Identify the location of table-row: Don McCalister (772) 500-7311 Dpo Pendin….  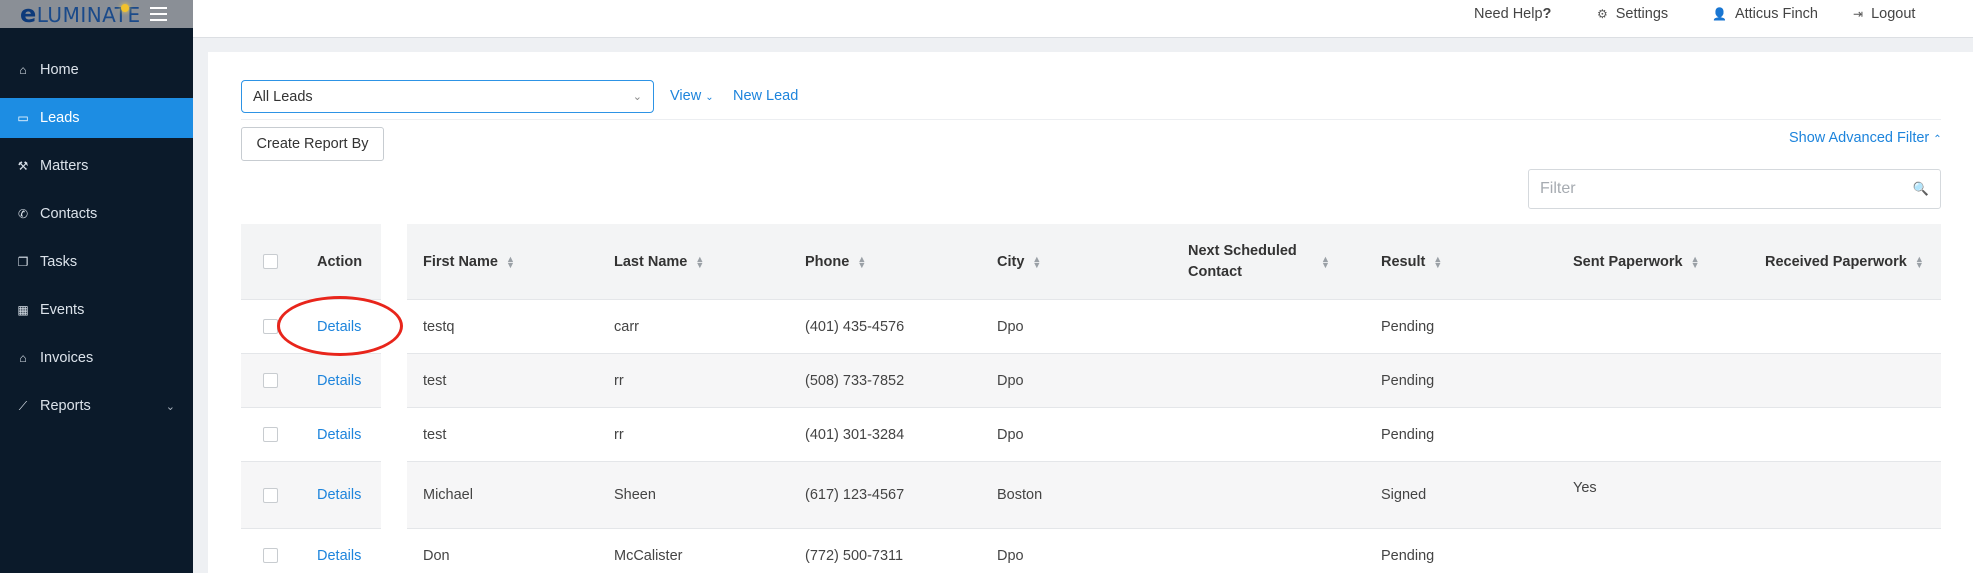
(1174, 550).